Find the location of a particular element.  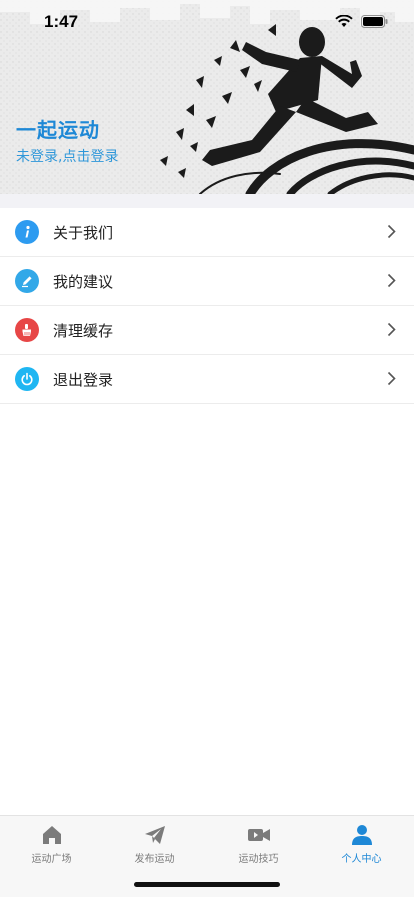

menu-label: 关于我们 is located at coordinates (83, 232).